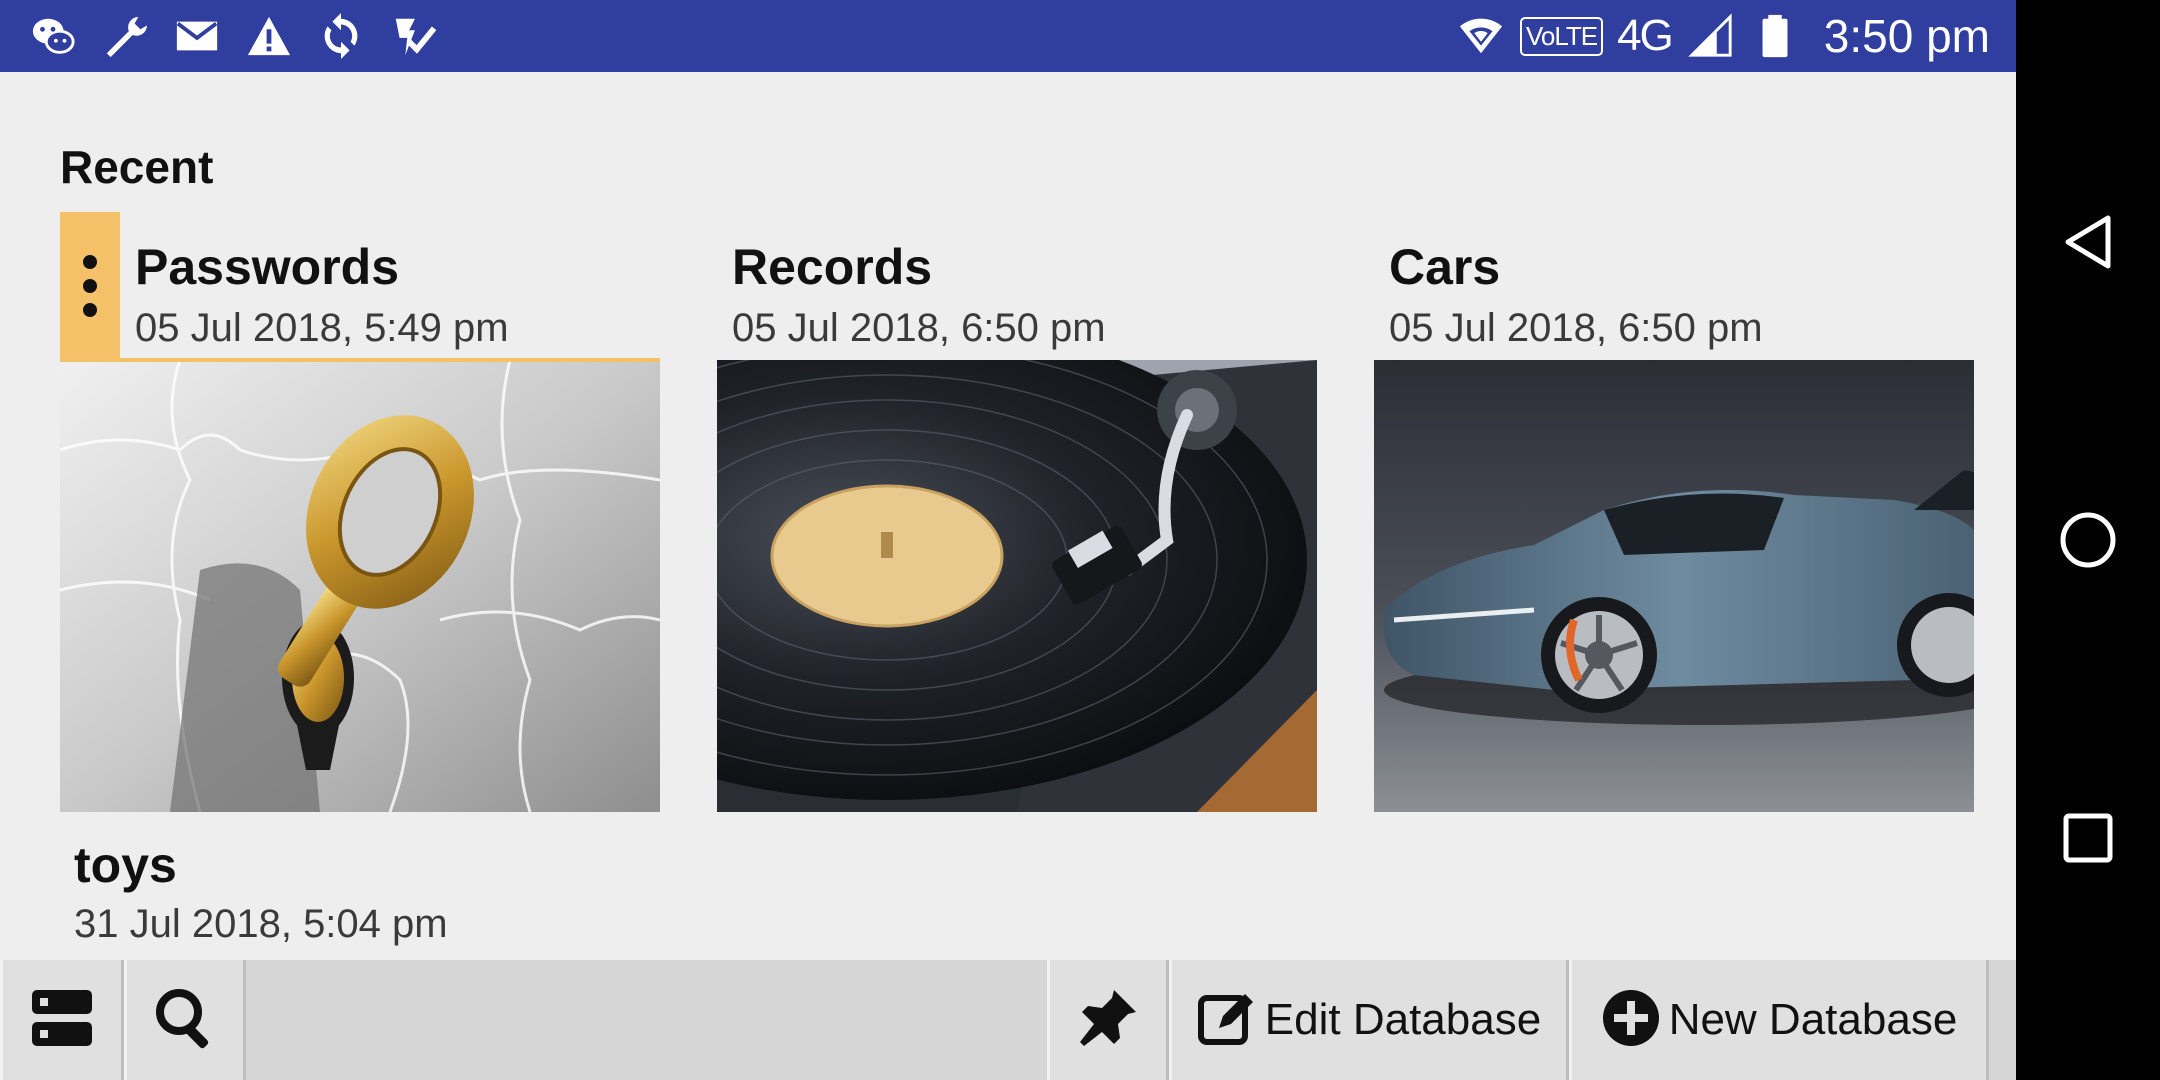  What do you see at coordinates (90, 286) in the screenshot?
I see `more-options-icon` at bounding box center [90, 286].